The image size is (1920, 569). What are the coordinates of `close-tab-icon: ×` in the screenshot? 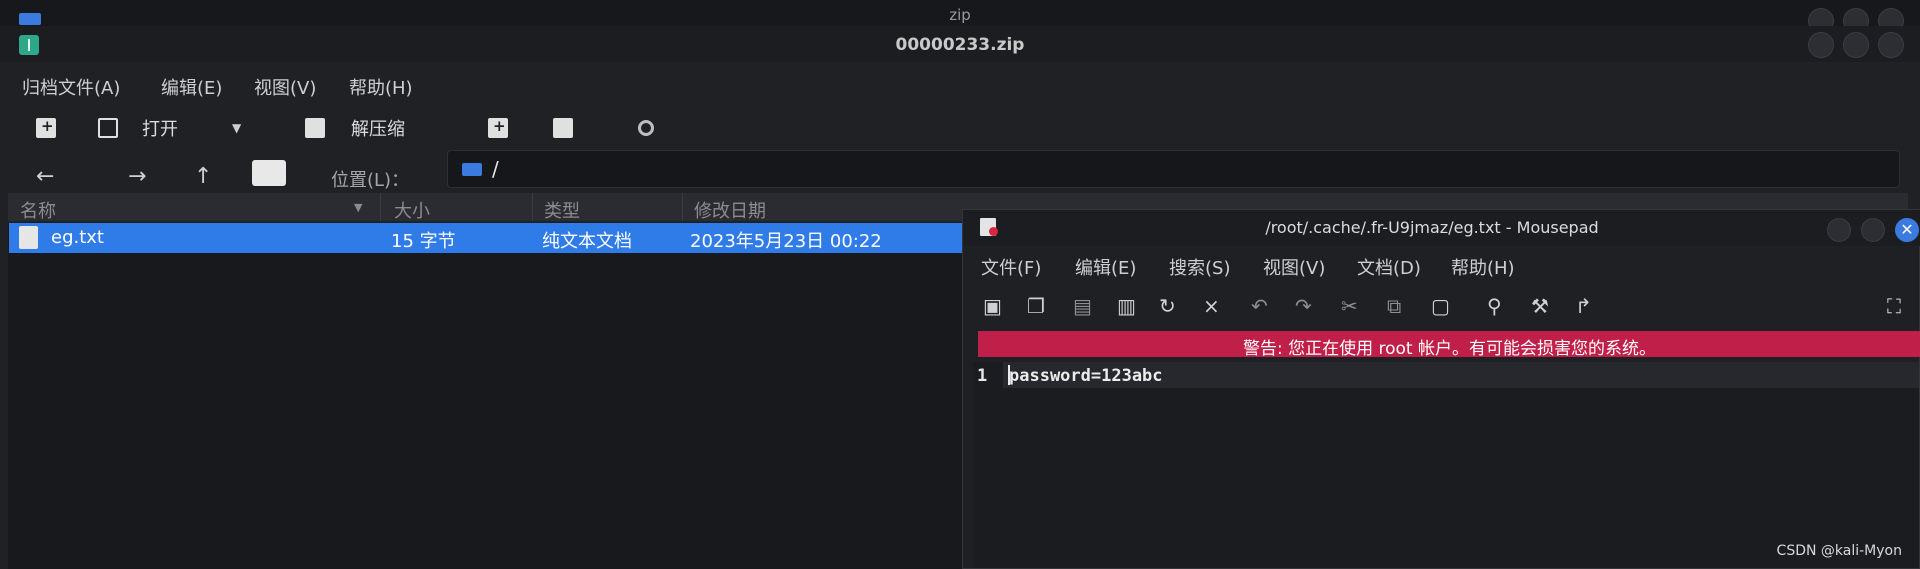 It's located at (1211, 306).